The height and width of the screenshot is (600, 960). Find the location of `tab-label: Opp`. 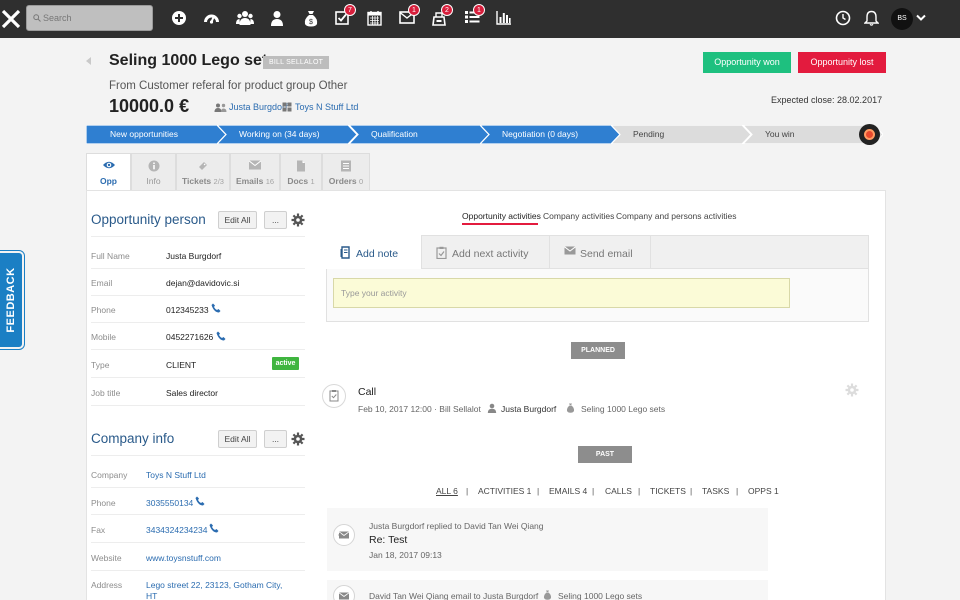

tab-label: Opp is located at coordinates (108, 181).